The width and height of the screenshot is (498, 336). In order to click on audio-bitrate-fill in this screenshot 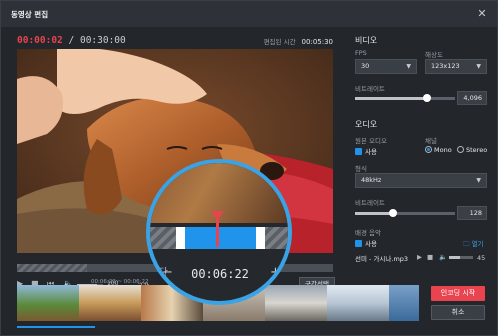, I will do `click(374, 213)`.